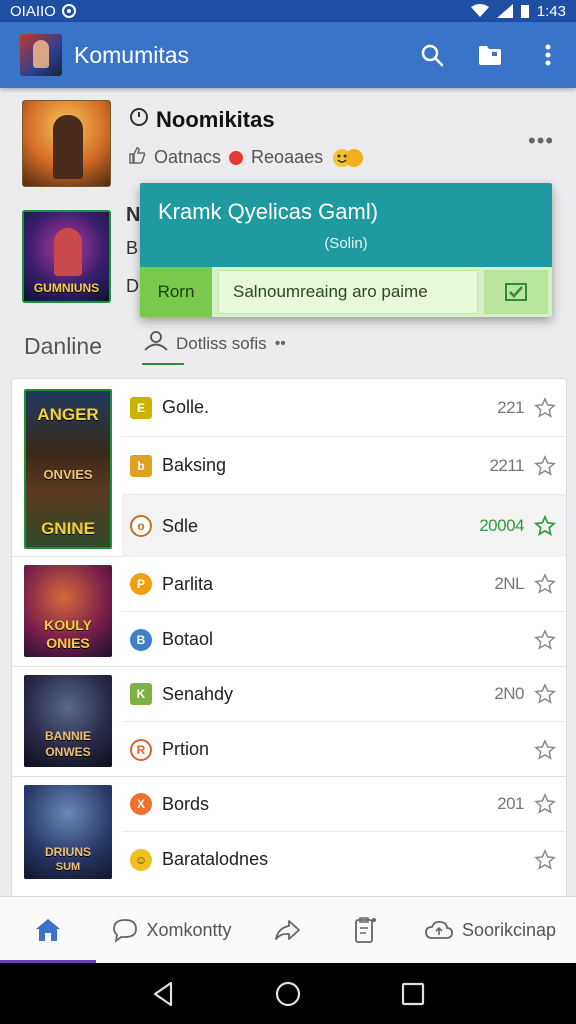  Describe the element at coordinates (68, 611) in the screenshot. I see `group-thumbnail: KOULY ONIES` at that location.